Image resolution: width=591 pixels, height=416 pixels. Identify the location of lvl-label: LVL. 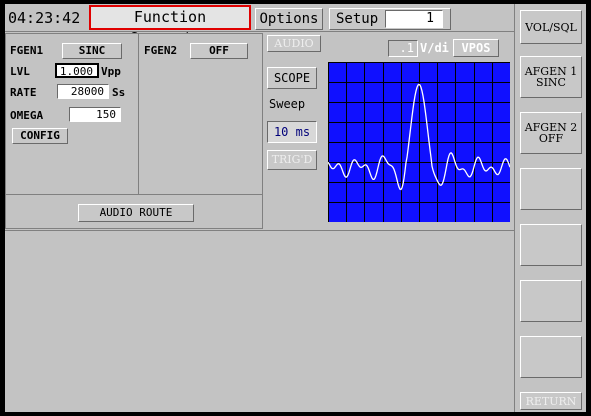
(20, 71).